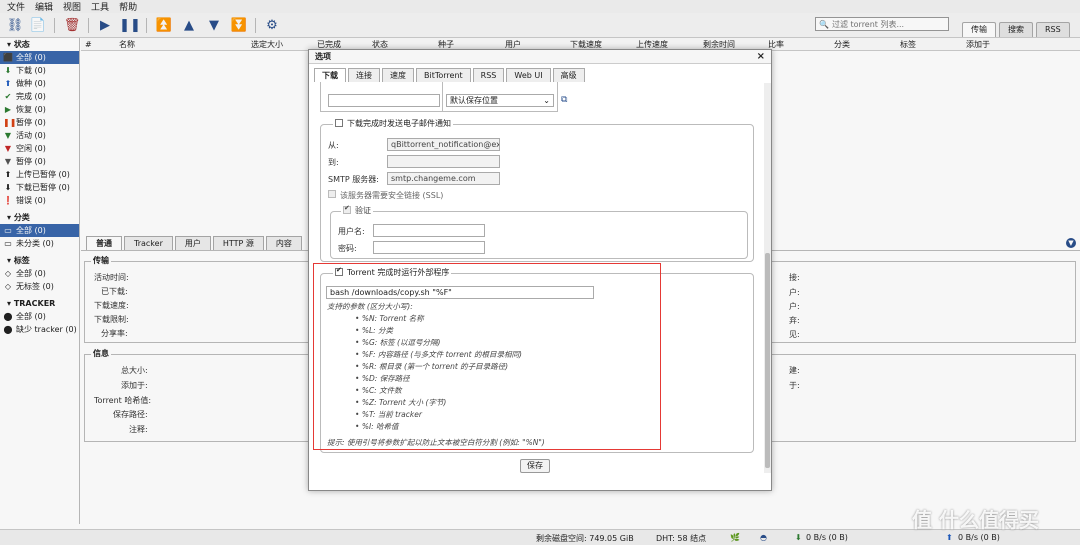  Describe the element at coordinates (500, 100) in the screenshot. I see `save-location-select: 默认保存位置 ⌄` at that location.